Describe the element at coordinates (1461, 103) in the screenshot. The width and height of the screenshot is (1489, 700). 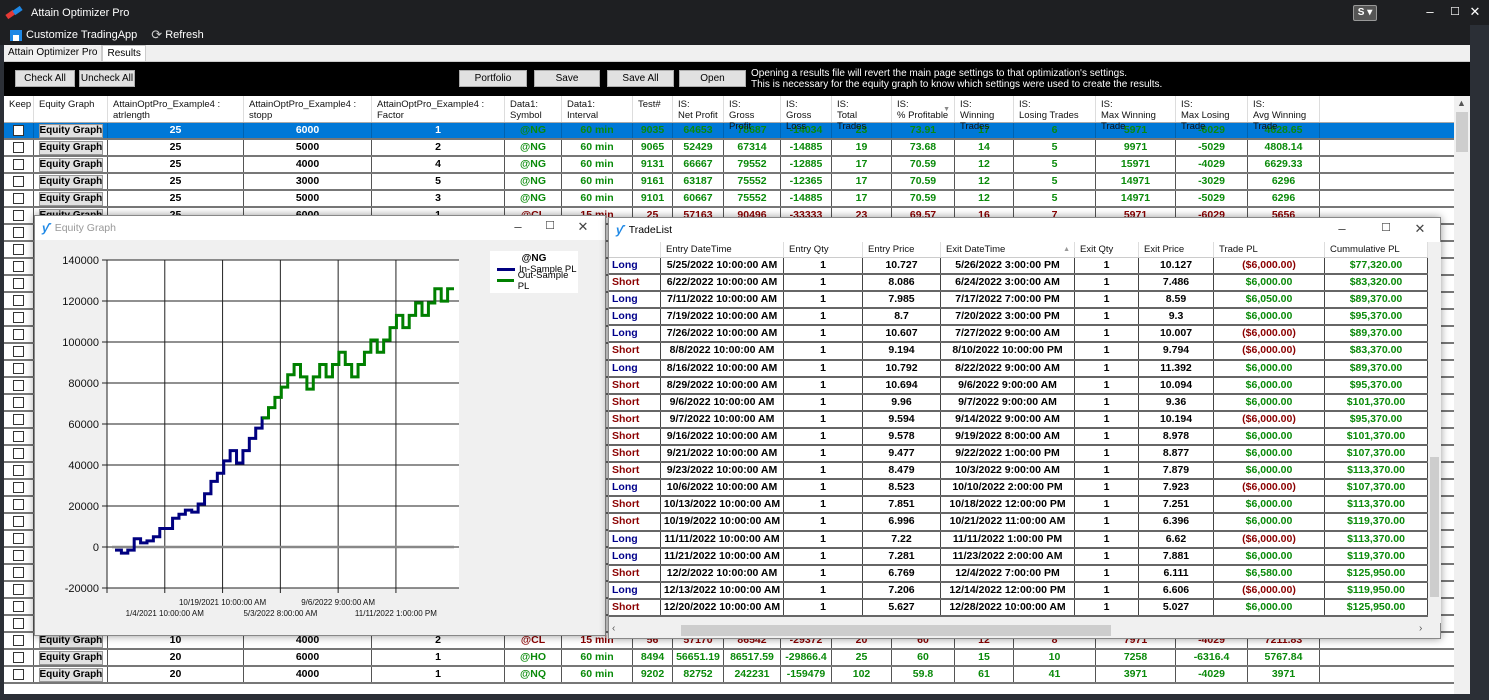
I see `scroll-up-icon: ▲` at that location.